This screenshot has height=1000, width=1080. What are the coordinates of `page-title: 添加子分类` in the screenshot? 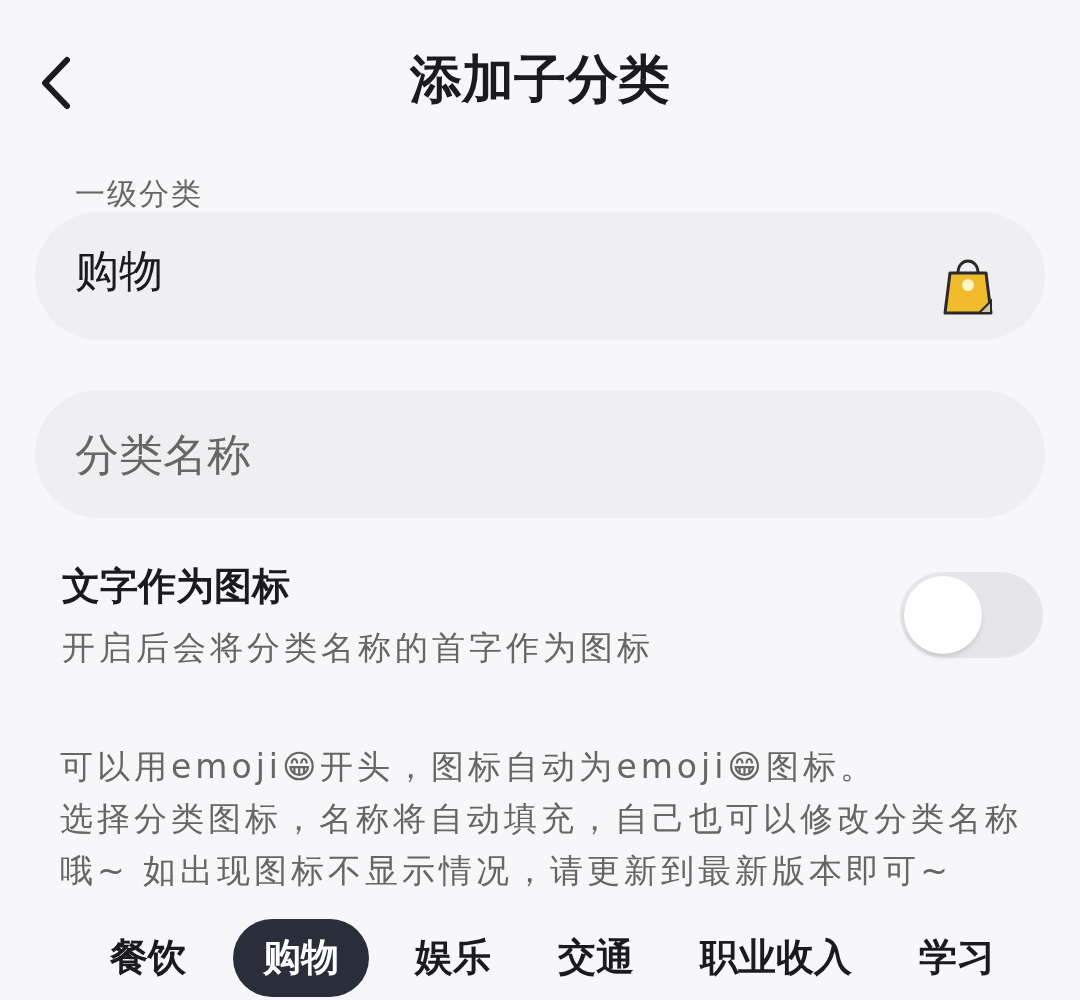 It's located at (540, 79).